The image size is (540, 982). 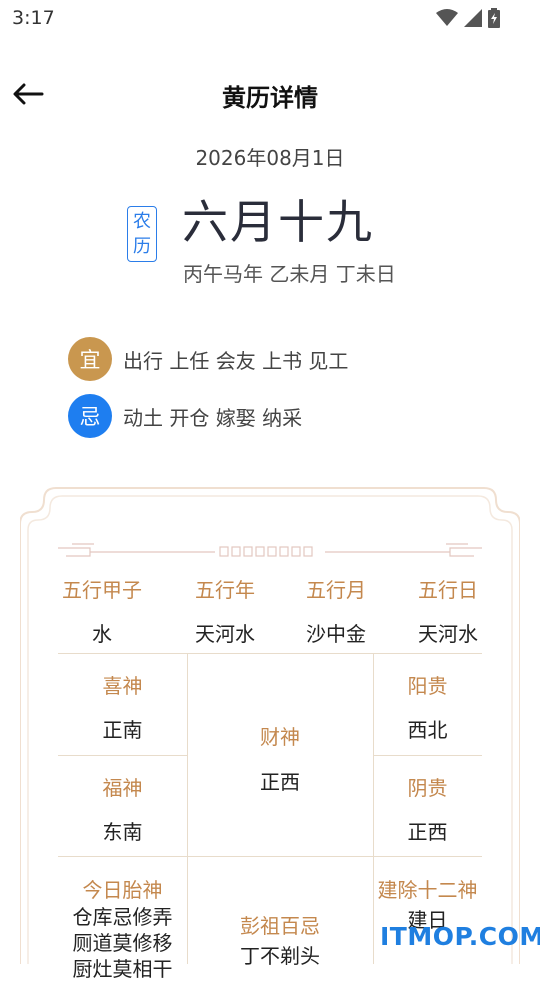 What do you see at coordinates (270, 98) in the screenshot?
I see `page-title: 黄历详情` at bounding box center [270, 98].